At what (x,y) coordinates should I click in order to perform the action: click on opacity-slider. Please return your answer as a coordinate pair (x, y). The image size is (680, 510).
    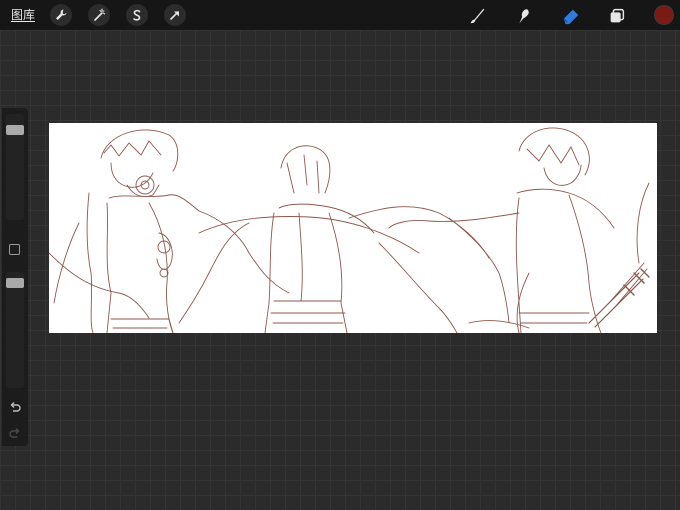
    Looking at the image, I should click on (15, 330).